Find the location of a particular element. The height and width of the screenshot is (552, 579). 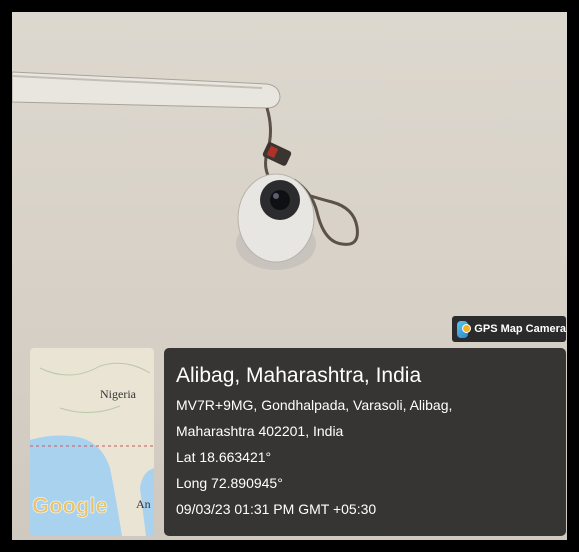

map-label-nigeria: Nigeria is located at coordinates (118, 394).